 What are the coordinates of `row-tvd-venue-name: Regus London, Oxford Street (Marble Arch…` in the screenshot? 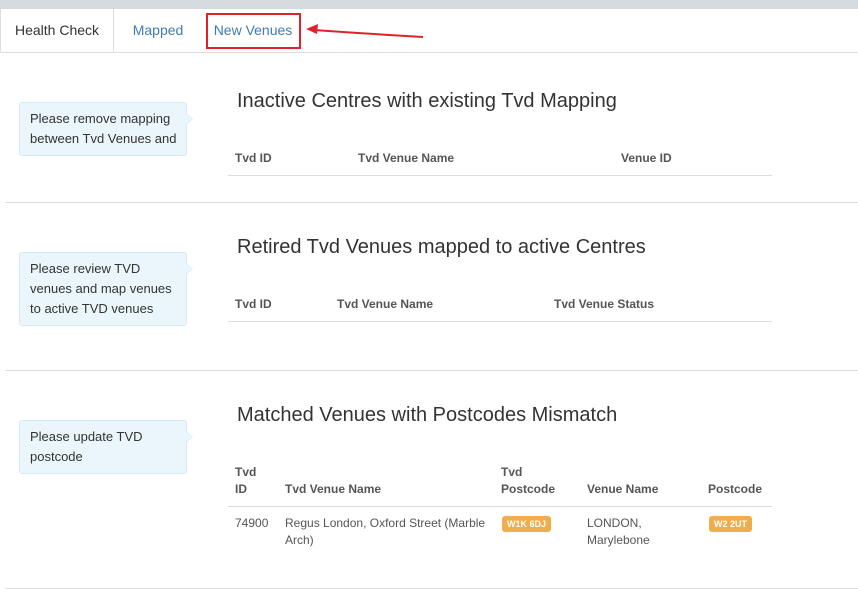 It's located at (385, 531).